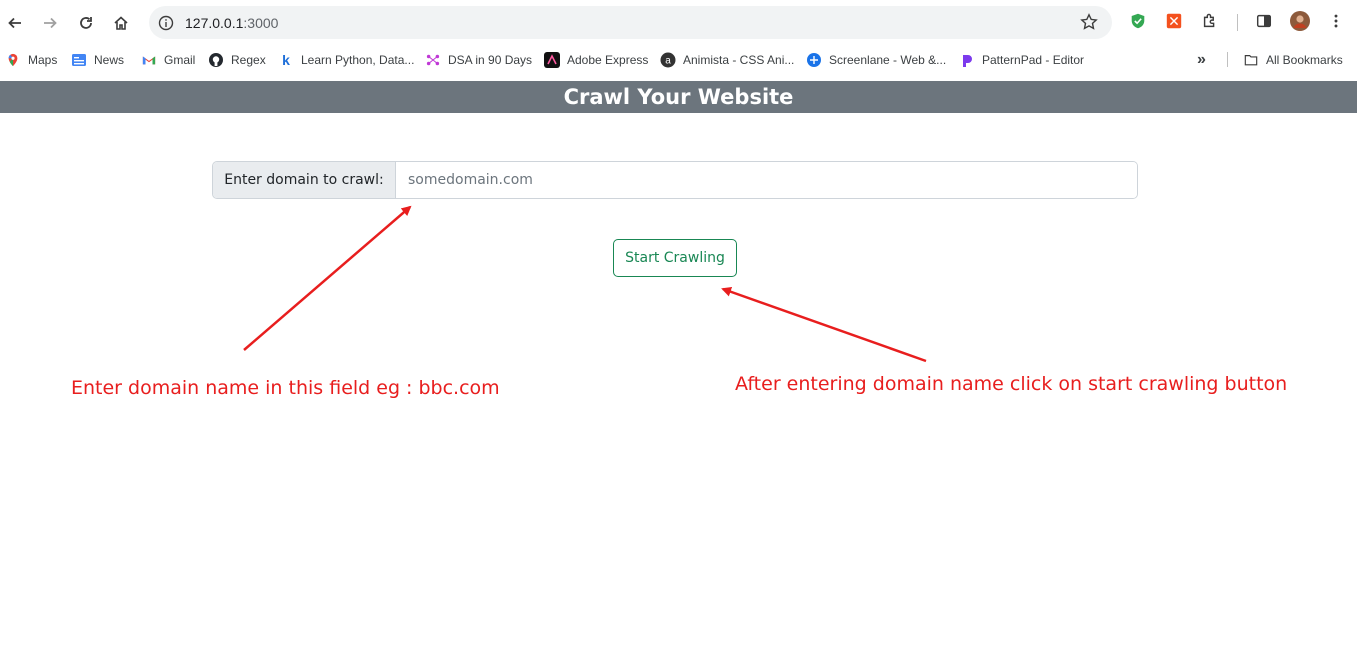 The height and width of the screenshot is (659, 1357). I want to click on overflow-label: », so click(1201, 59).